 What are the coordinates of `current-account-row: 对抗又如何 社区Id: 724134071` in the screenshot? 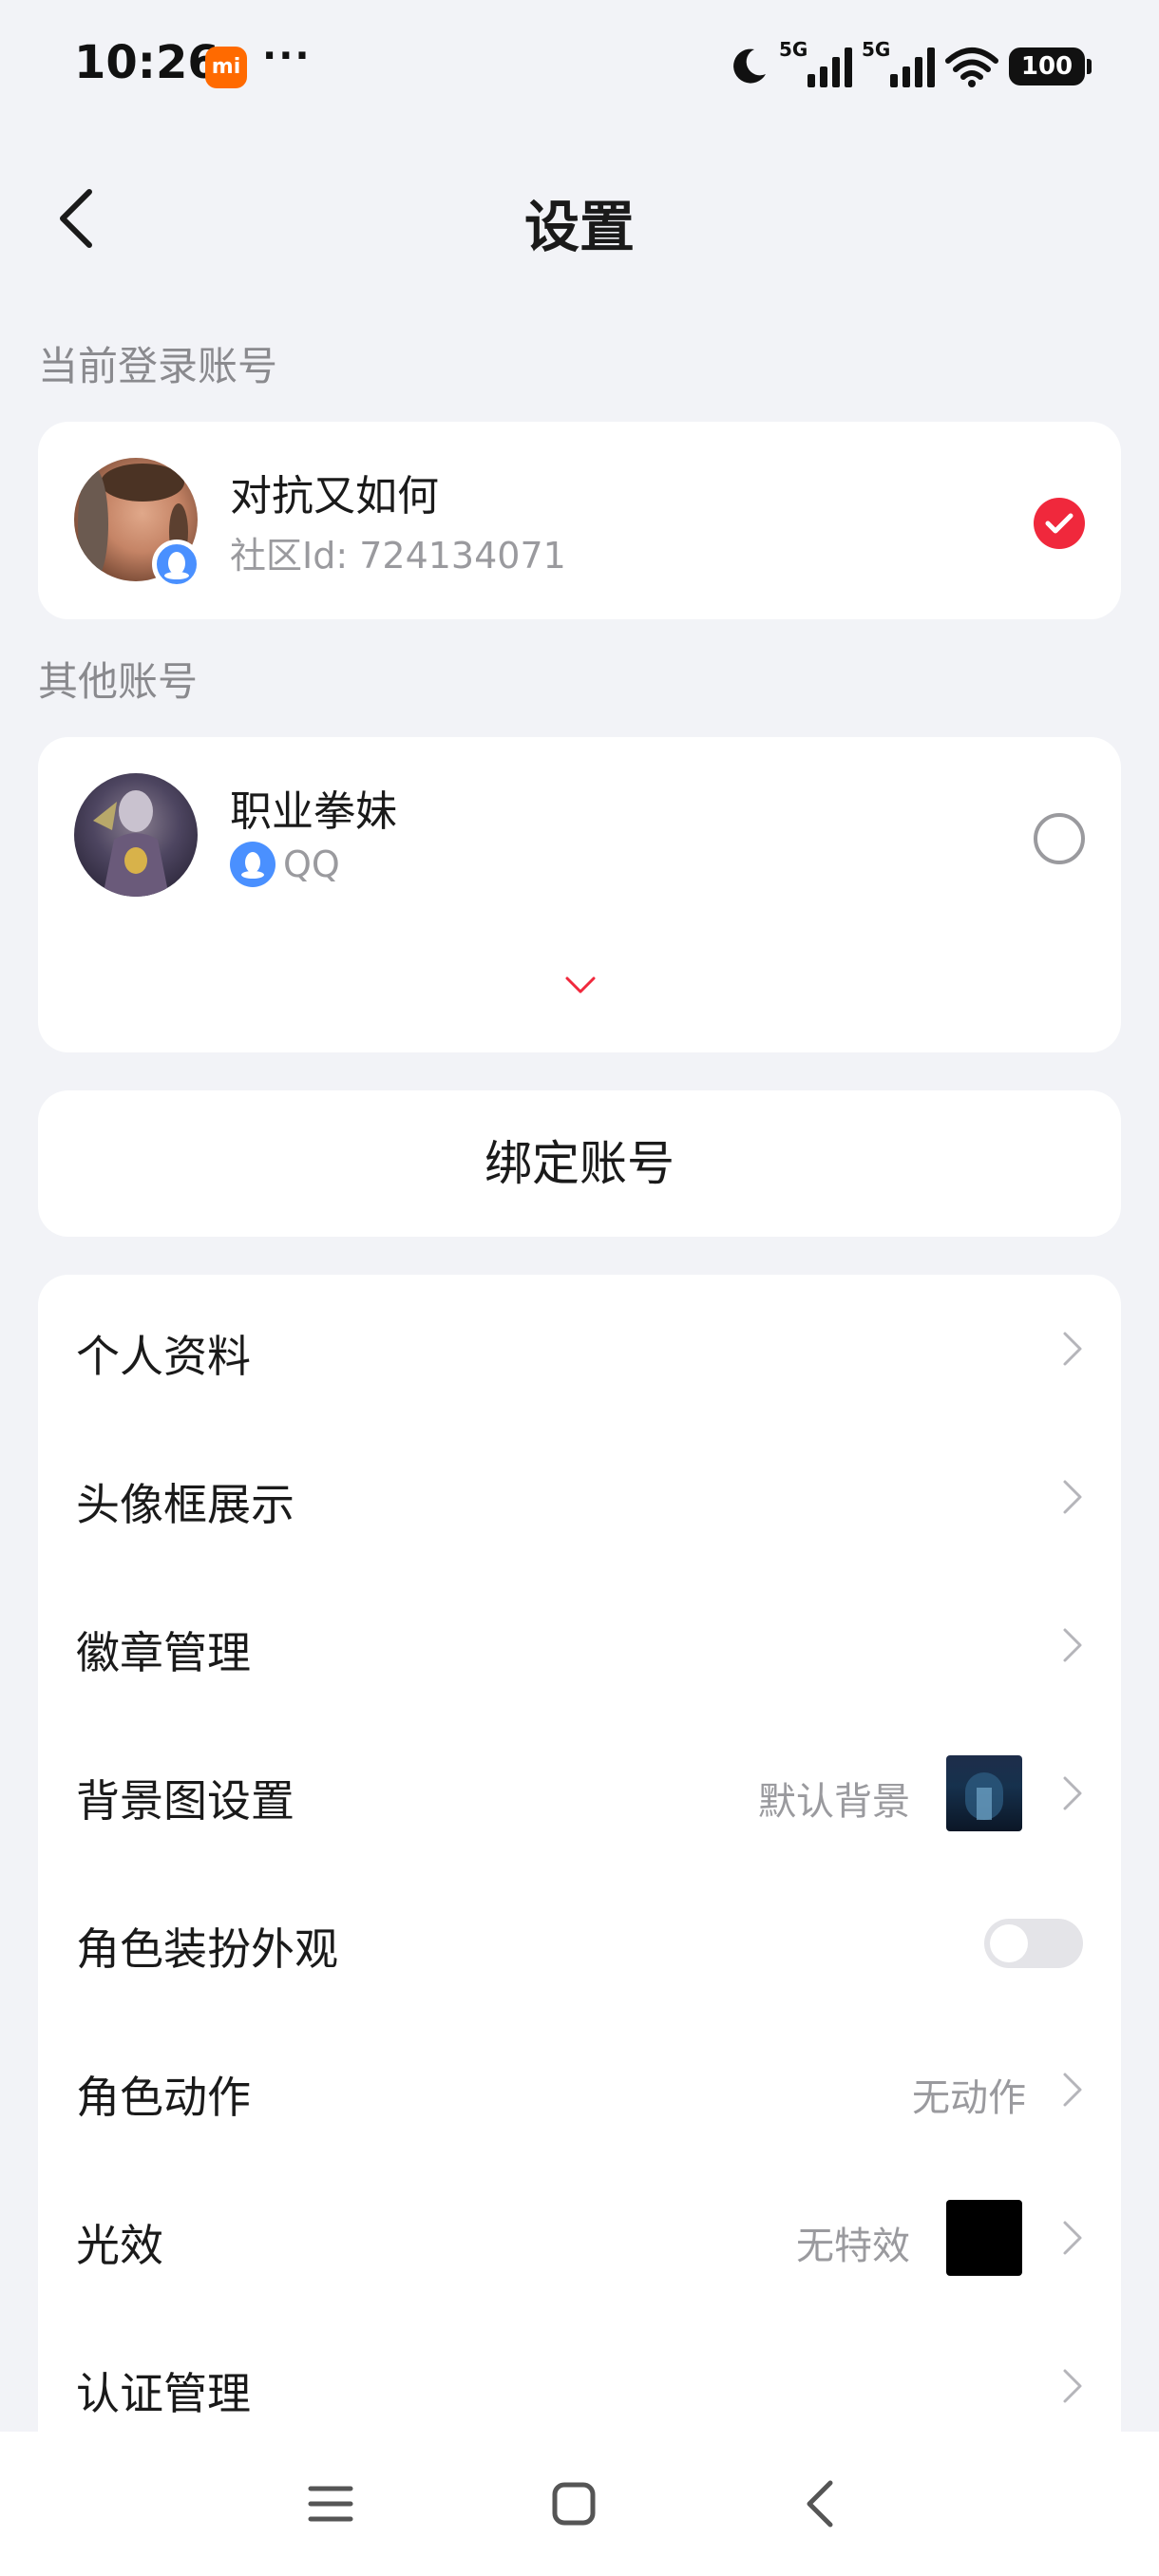 It's located at (579, 517).